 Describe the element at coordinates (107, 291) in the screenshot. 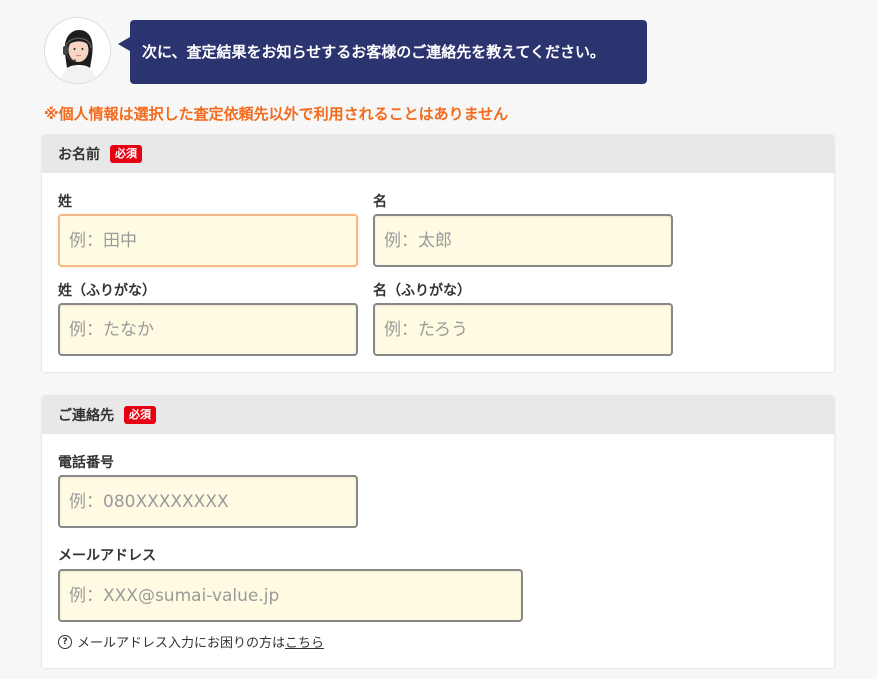

I see `last-name-kana-label: 姓（ふりがな）` at that location.